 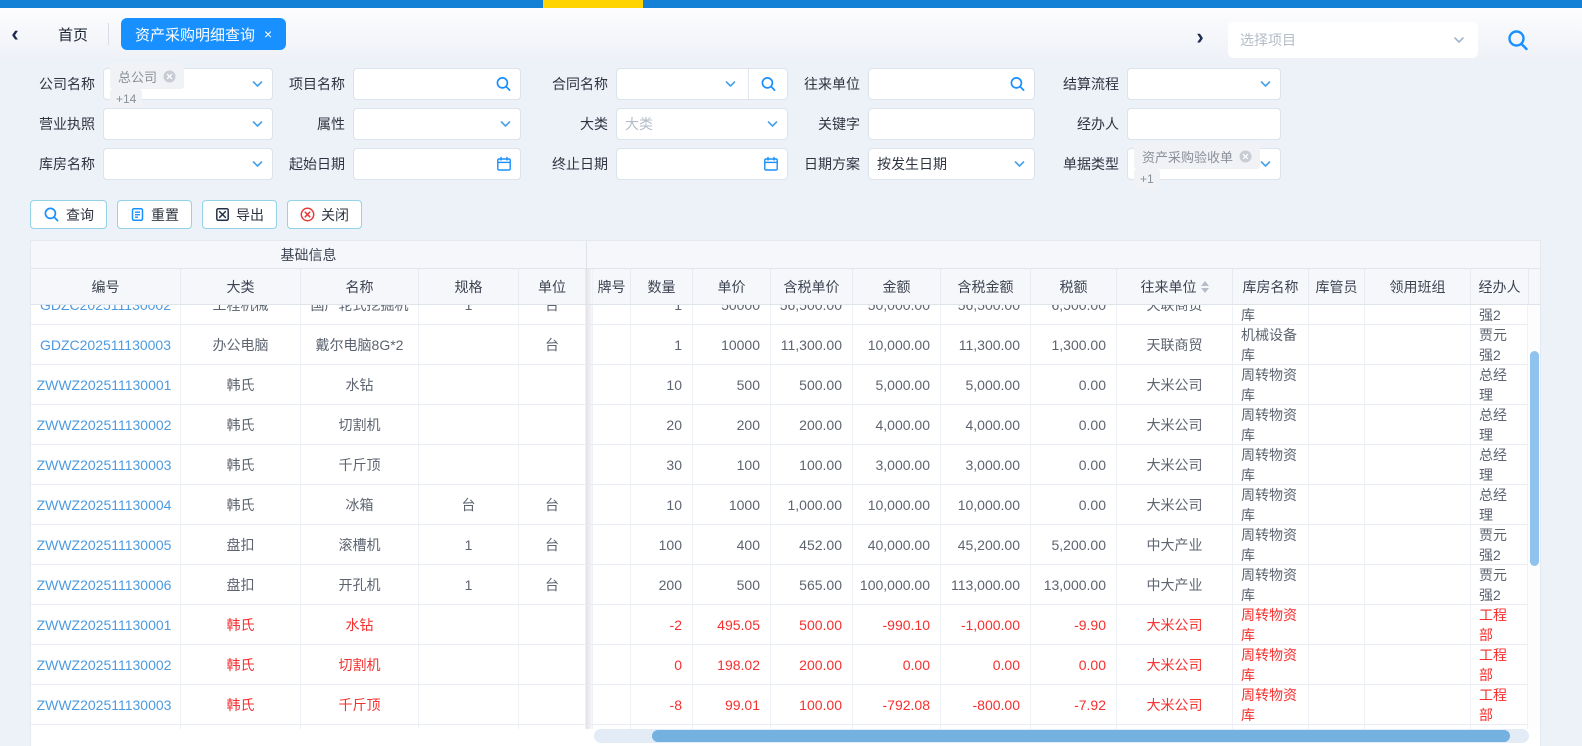 I want to click on column-header-label: 编号, so click(x=105, y=286).